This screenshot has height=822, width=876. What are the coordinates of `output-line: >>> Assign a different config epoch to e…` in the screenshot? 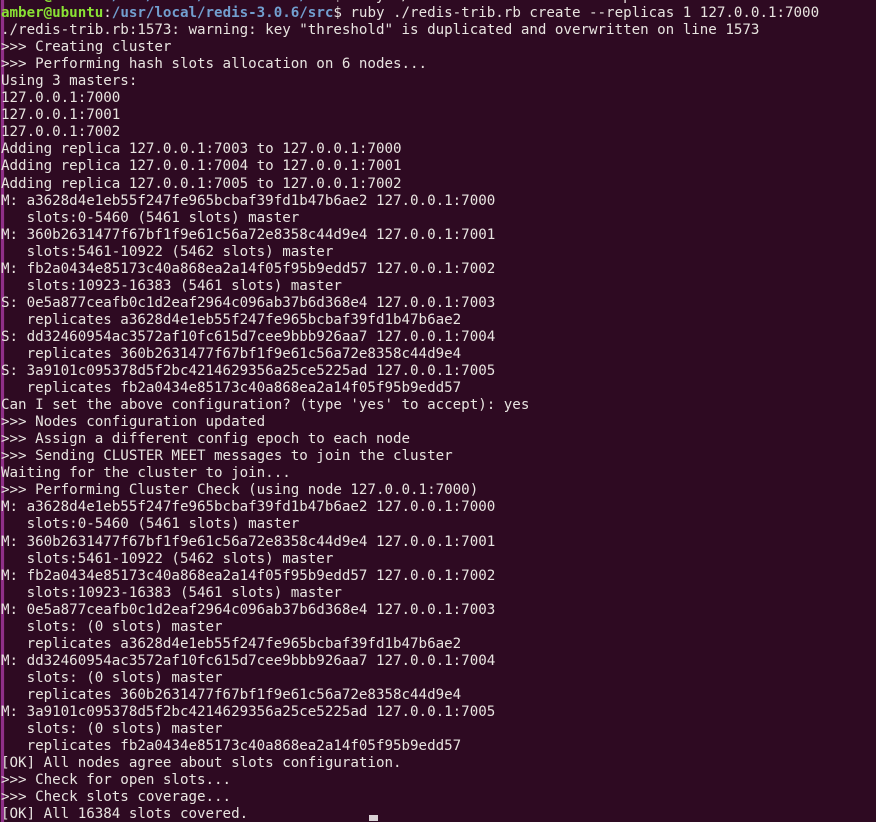 It's located at (206, 439).